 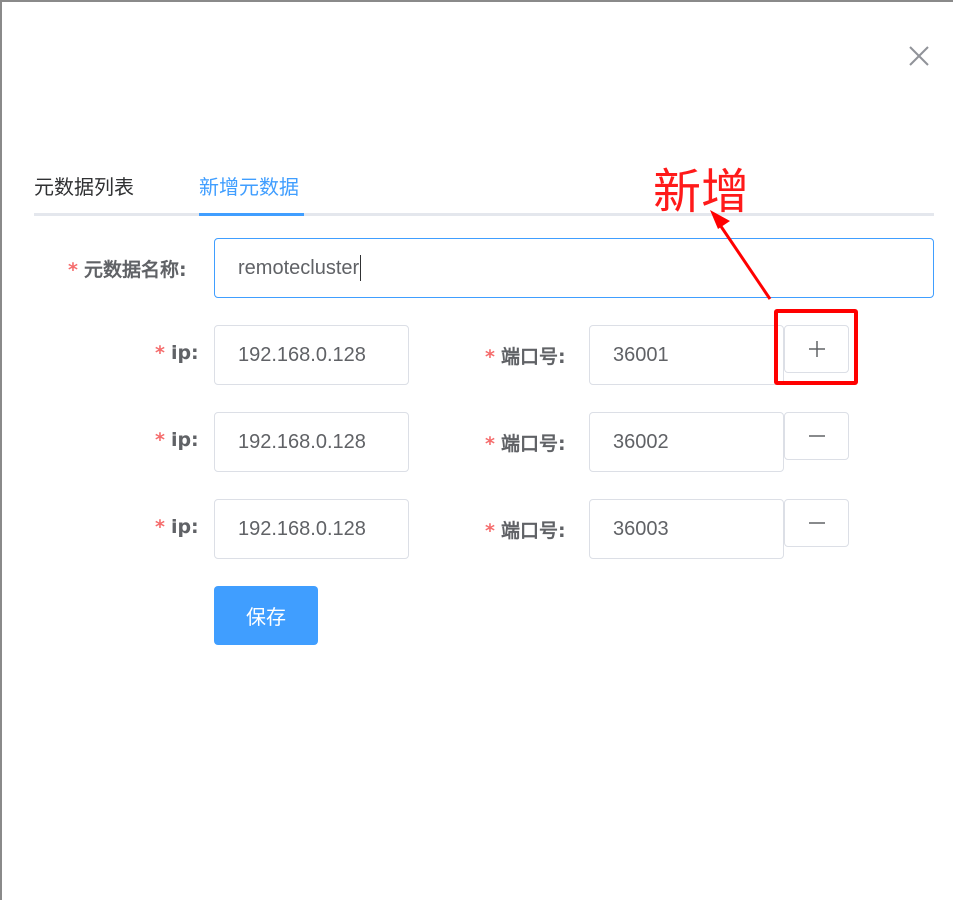 I want to click on tab-divider, so click(x=484, y=214).